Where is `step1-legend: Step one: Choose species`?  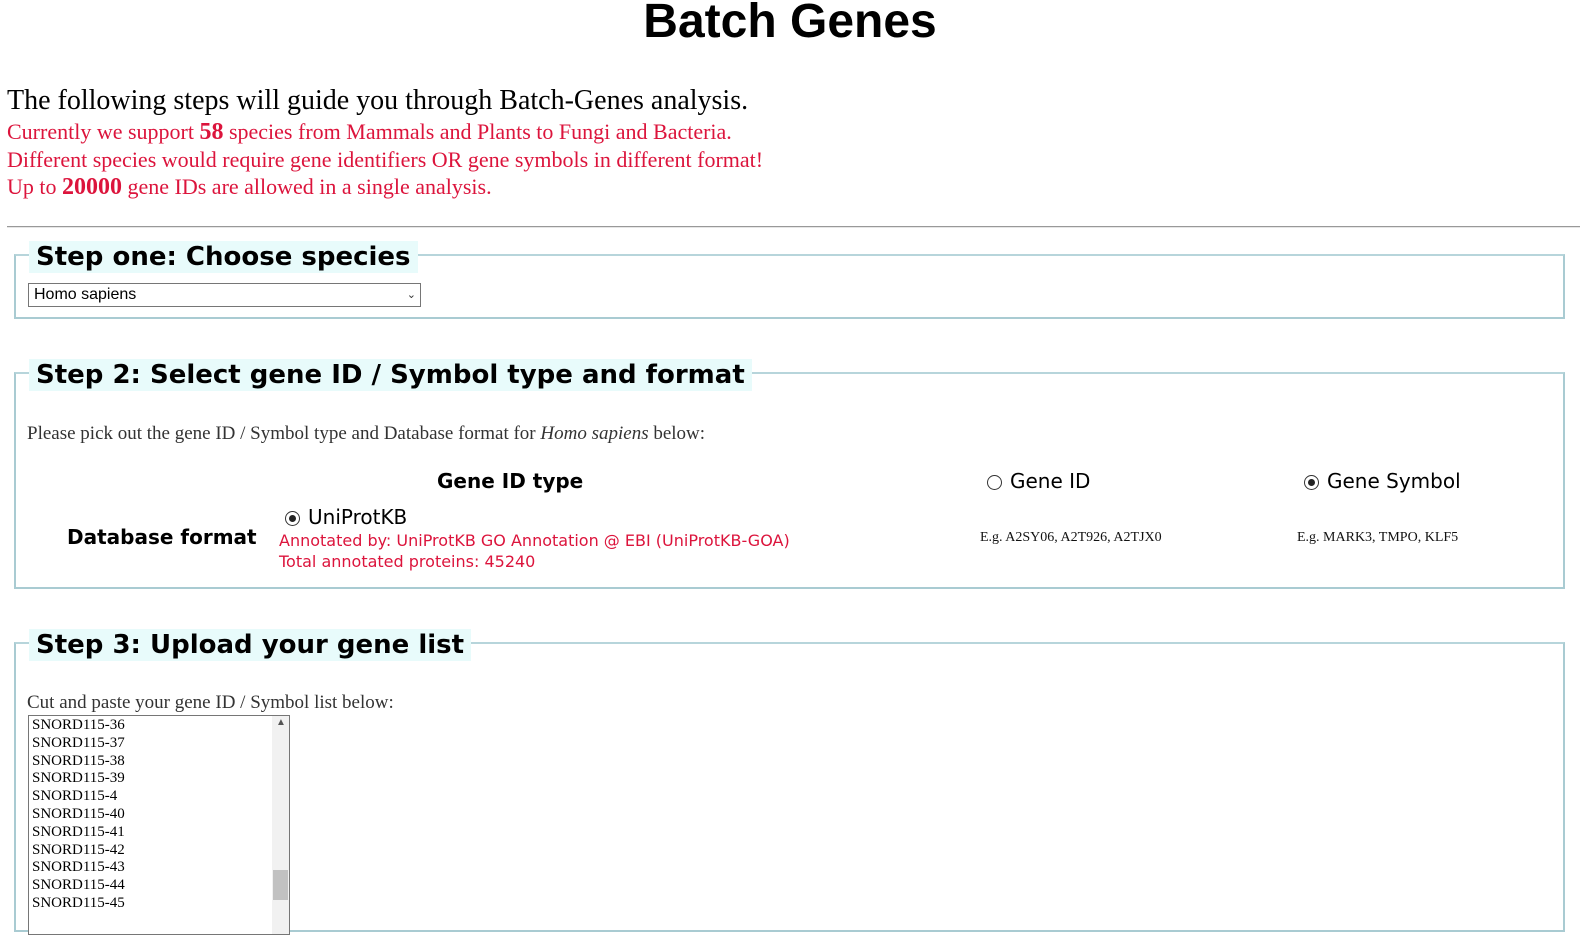 step1-legend: Step one: Choose species is located at coordinates (223, 257).